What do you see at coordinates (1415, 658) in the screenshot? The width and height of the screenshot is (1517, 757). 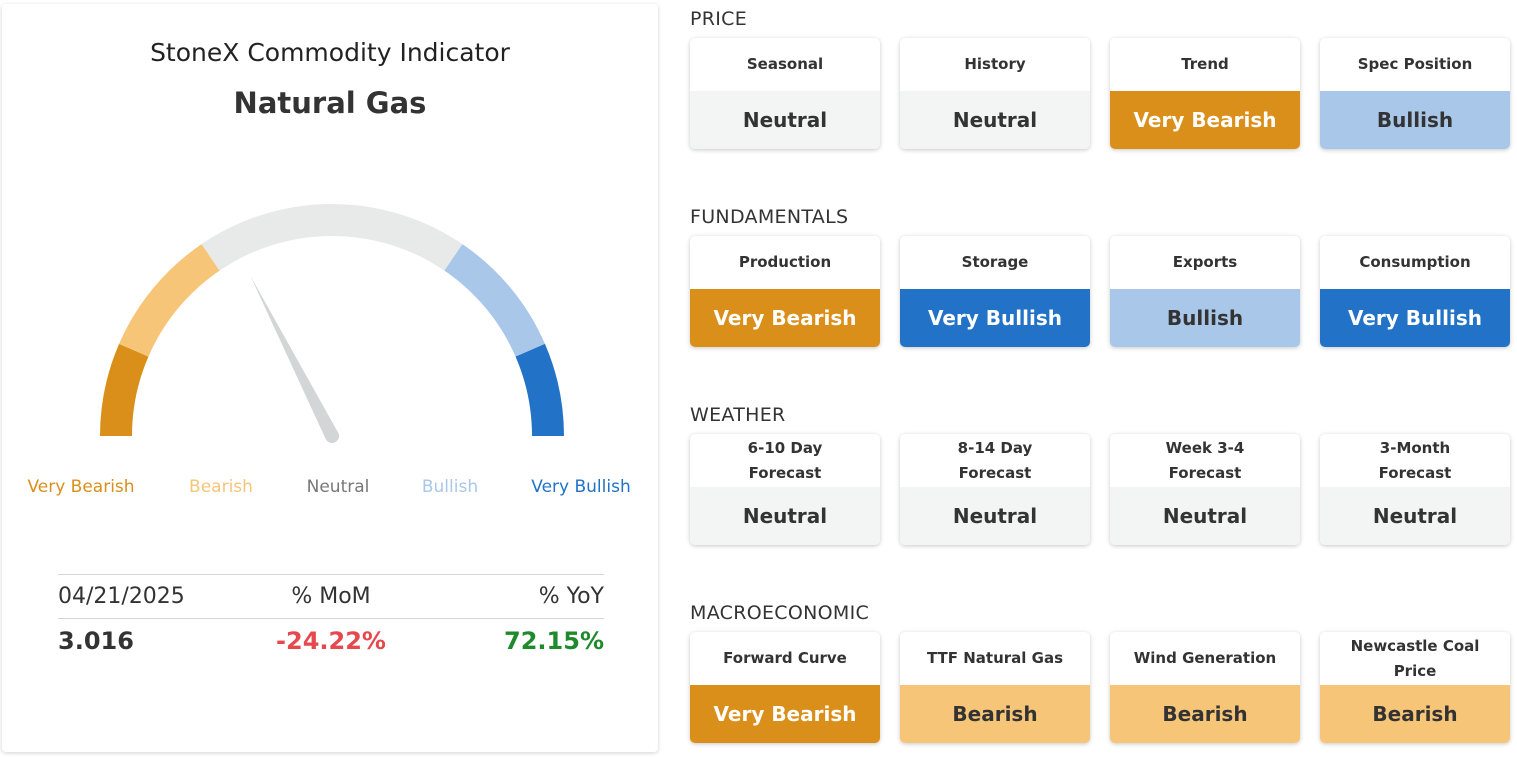 I see `indicator-card-label: Newcastle Coal Price` at bounding box center [1415, 658].